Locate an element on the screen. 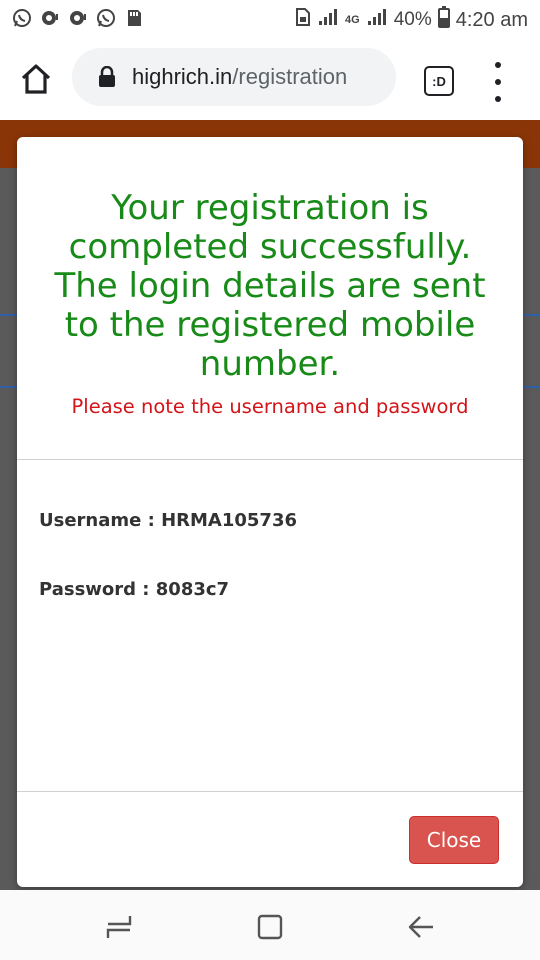 The image size is (540, 960). battery-icon is located at coordinates (443, 20).